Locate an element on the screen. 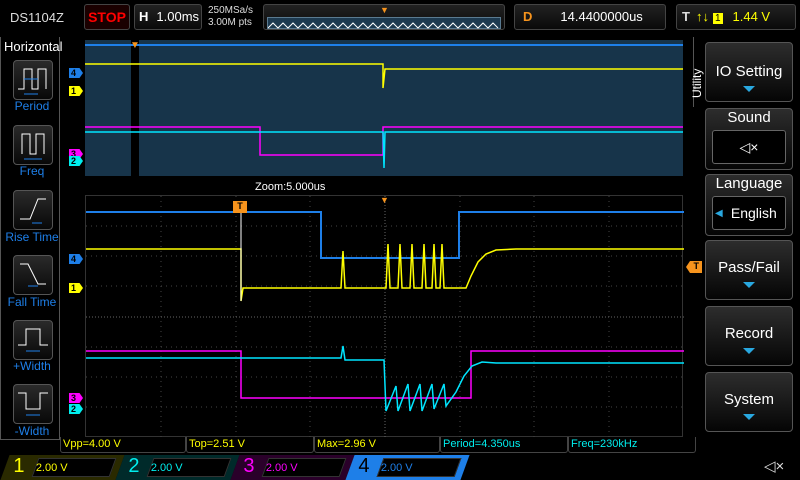  sample-rate: 250MSa/s is located at coordinates (231, 10).